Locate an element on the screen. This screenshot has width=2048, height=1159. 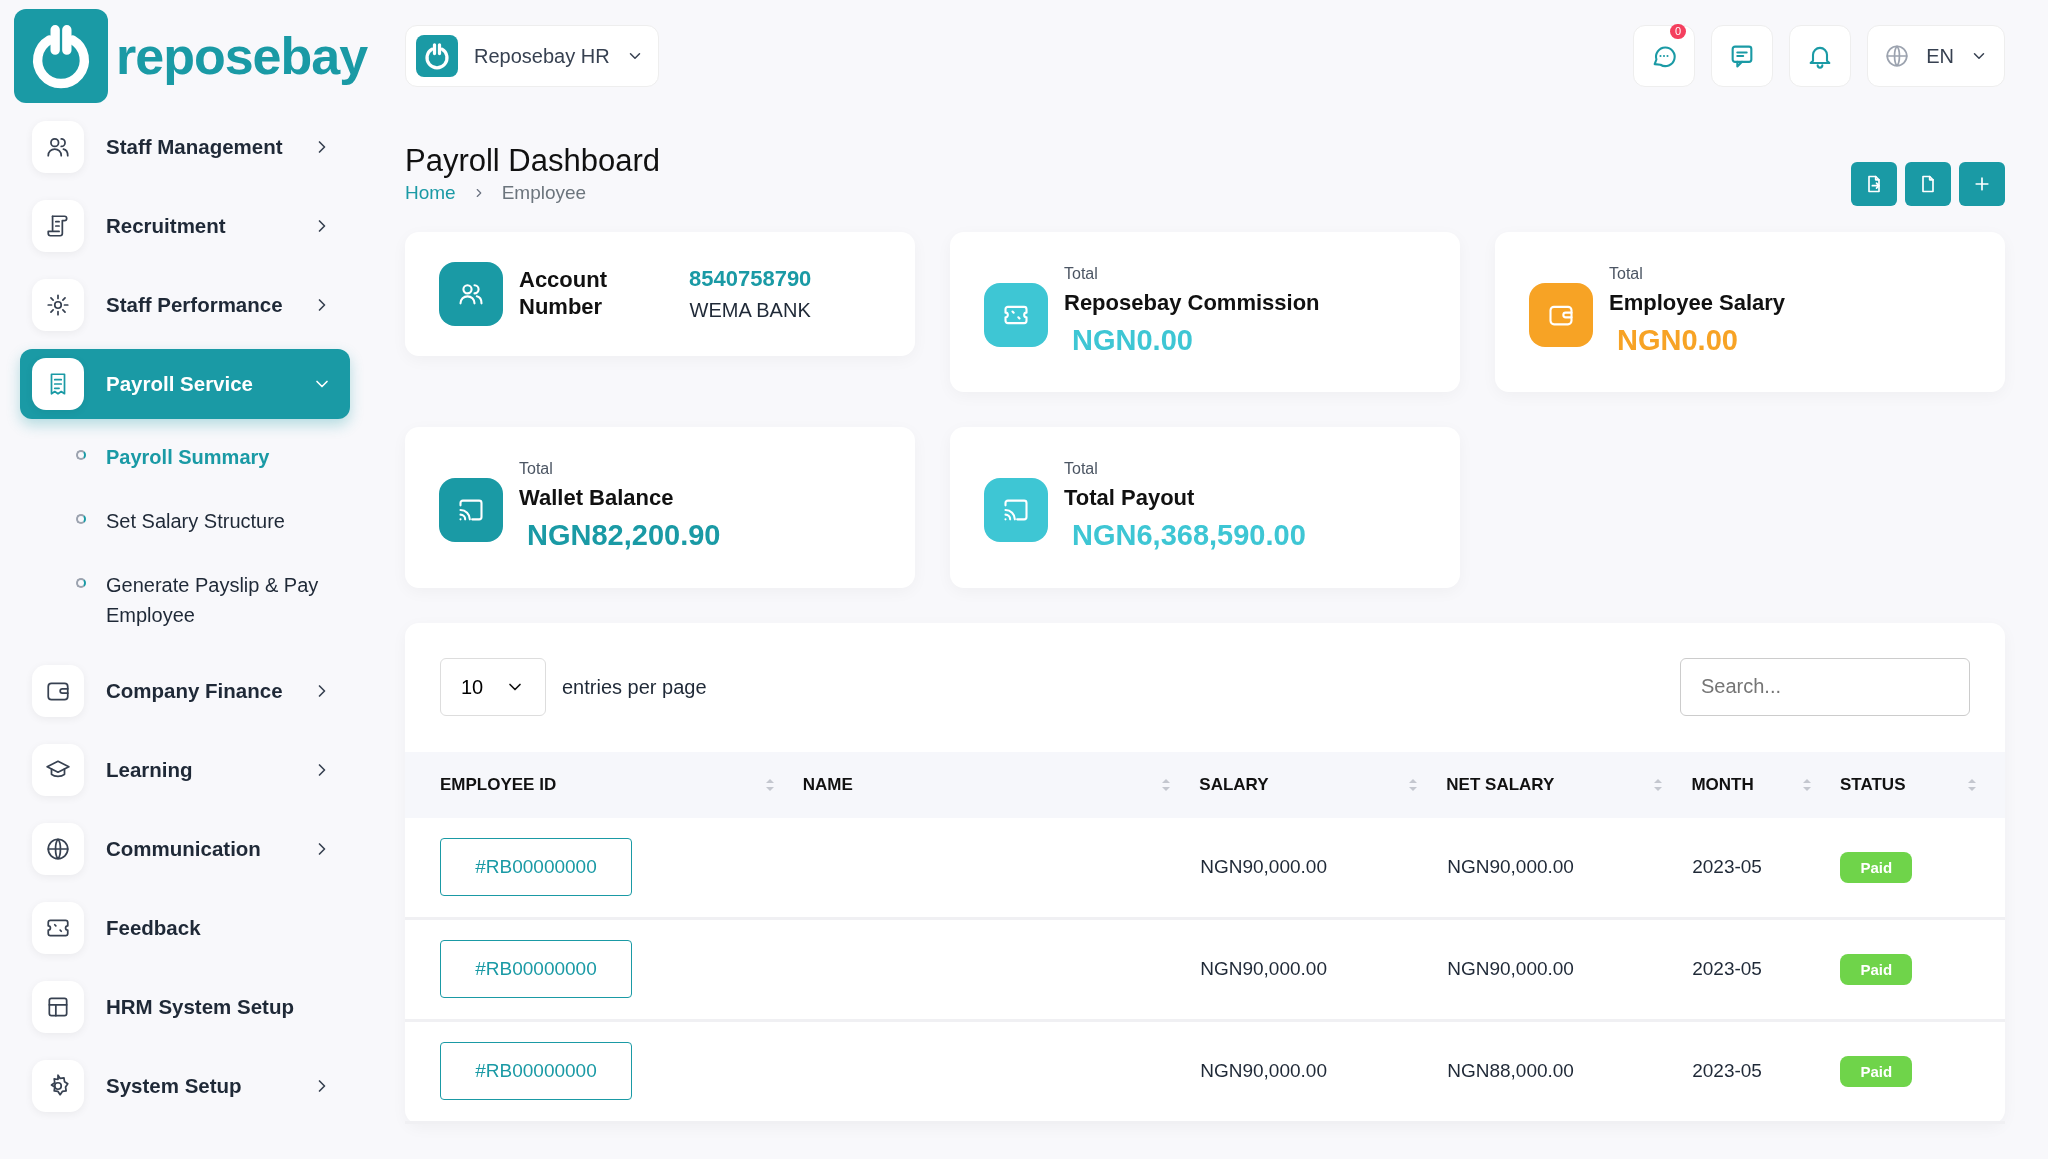
logo-text: reposebay is located at coordinates (242, 56).